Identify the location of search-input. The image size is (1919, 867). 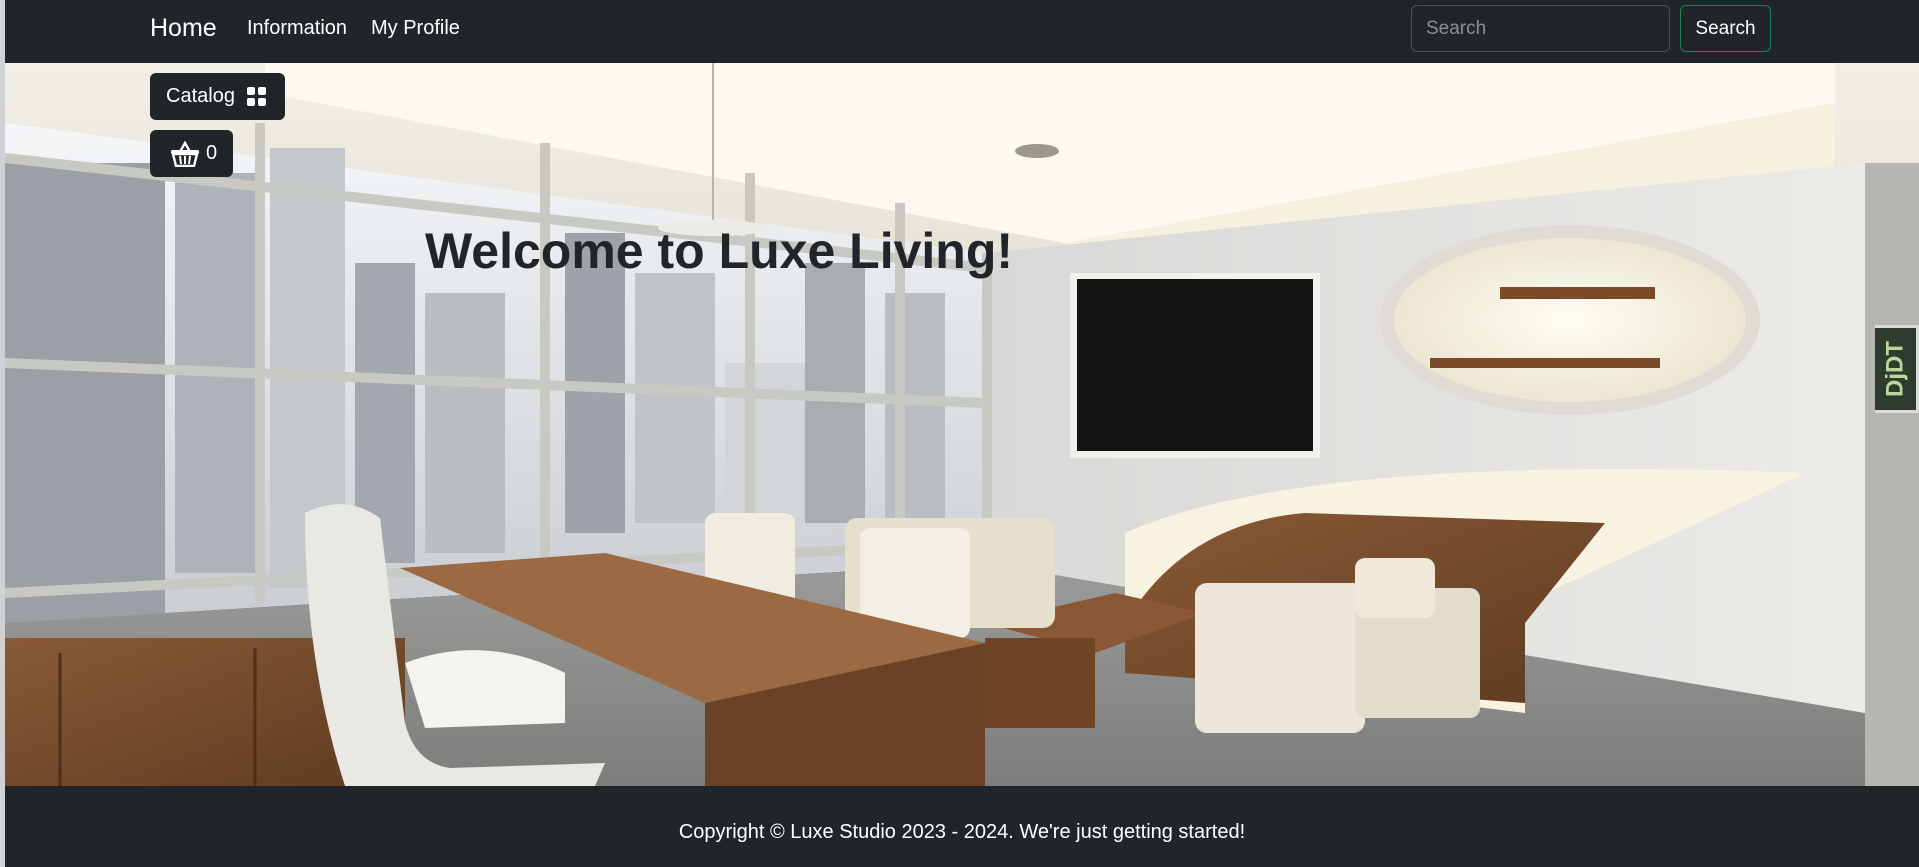
(1540, 28).